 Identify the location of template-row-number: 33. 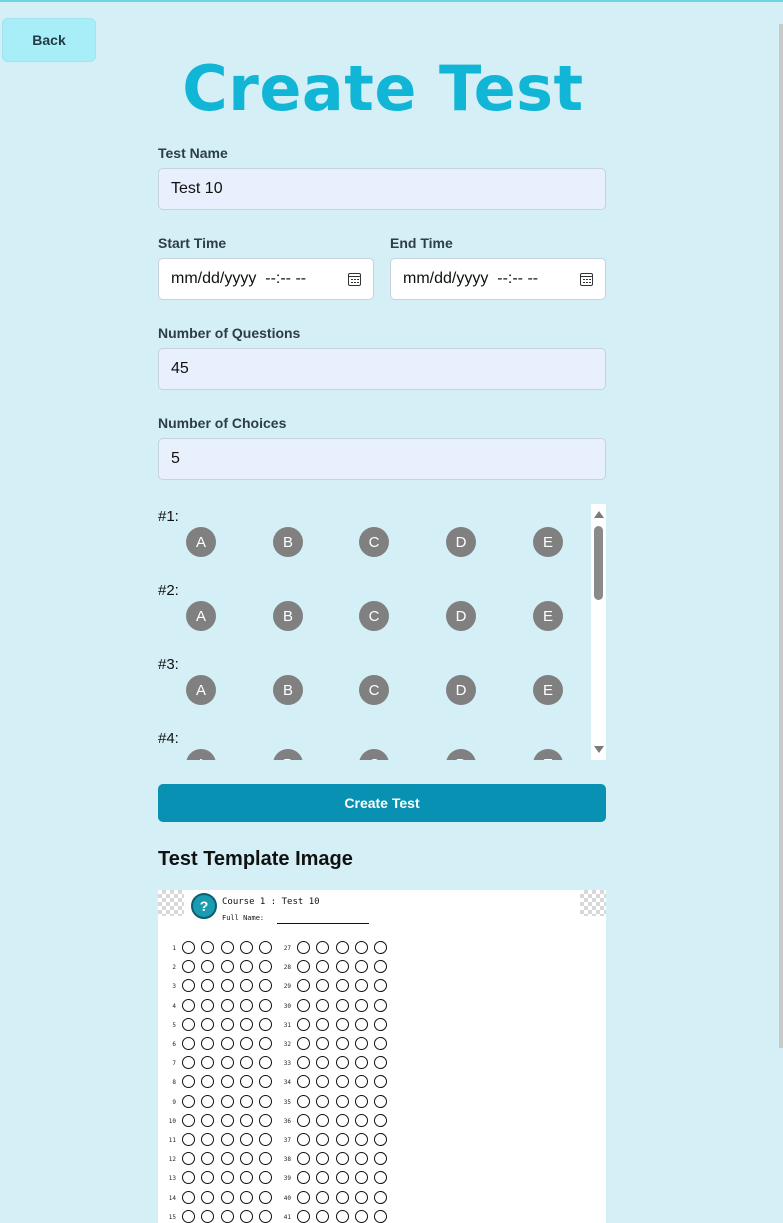
(287, 1064).